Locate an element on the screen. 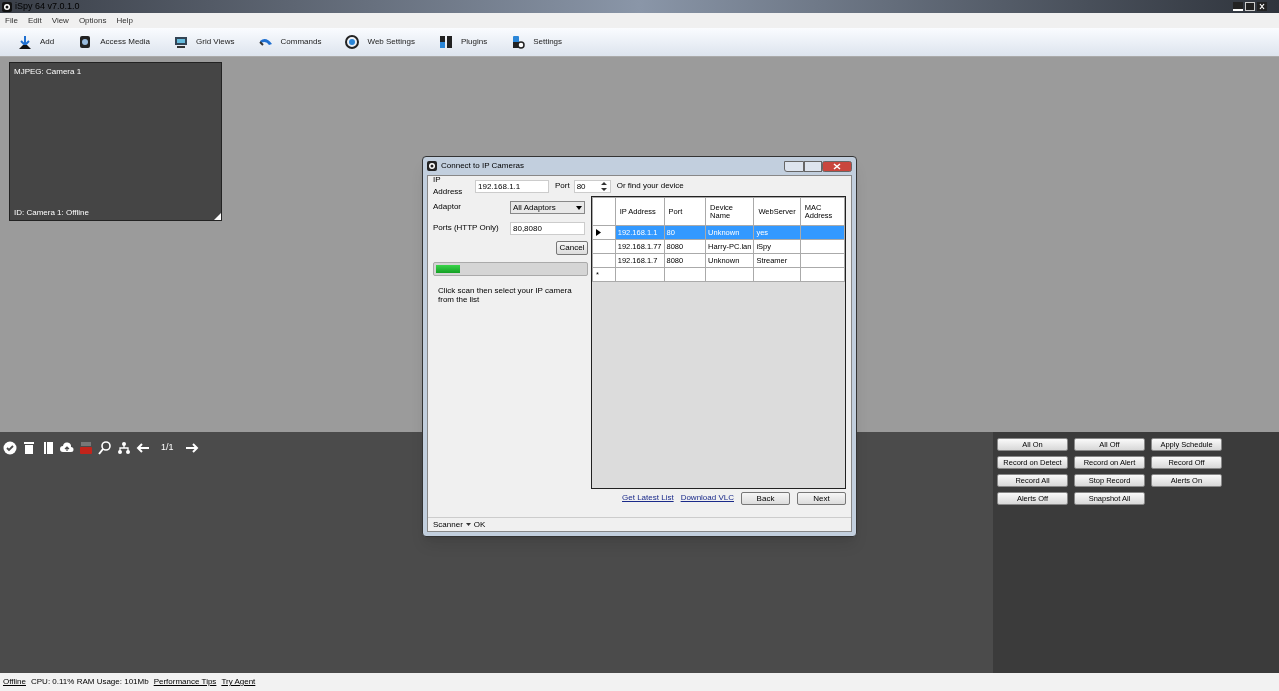  restore-icon is located at coordinates (1250, 6).